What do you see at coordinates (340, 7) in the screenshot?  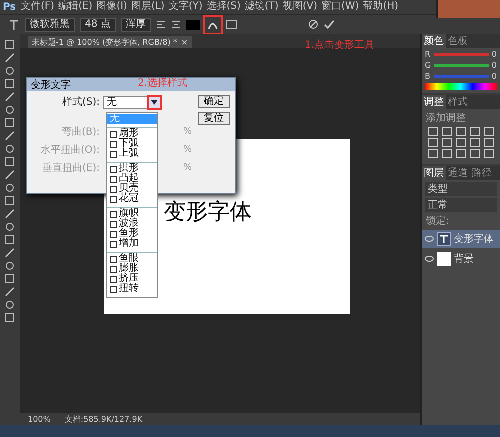 I see `menu-item: 窗口(W)` at bounding box center [340, 7].